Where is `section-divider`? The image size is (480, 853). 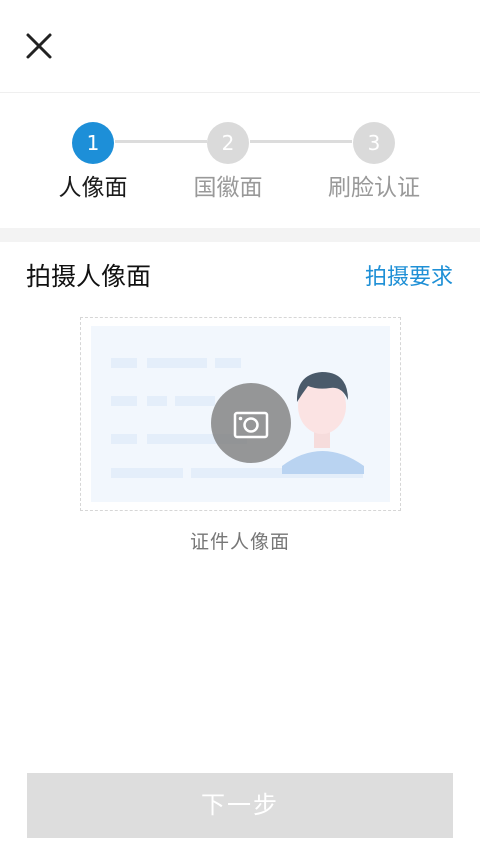
section-divider is located at coordinates (240, 235).